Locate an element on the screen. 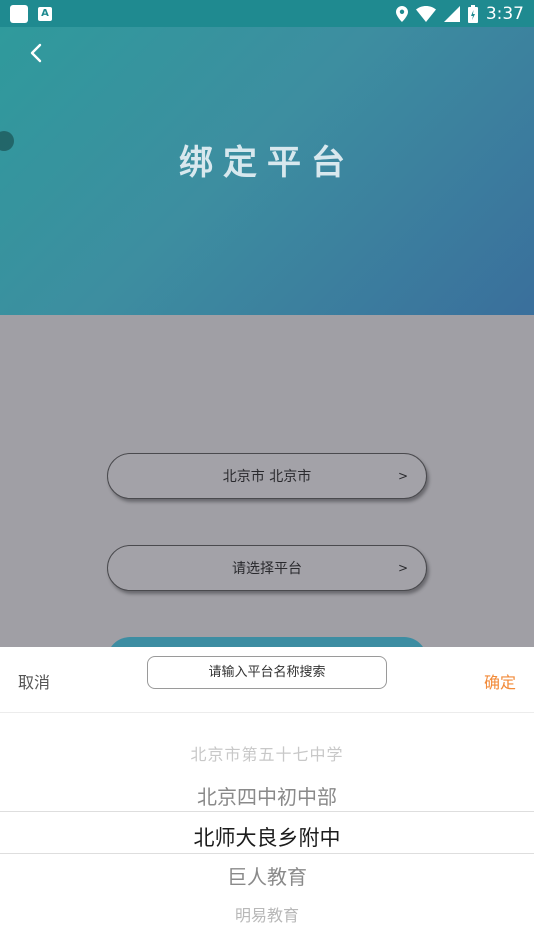 The width and height of the screenshot is (534, 950). confirm-button: 确定 is located at coordinates (500, 681).